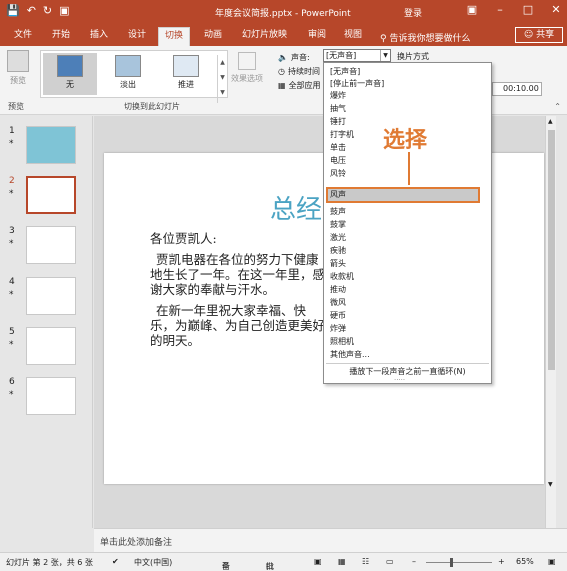  What do you see at coordinates (399, 380) in the screenshot?
I see `resize-grip-icon: ·····` at bounding box center [399, 380].